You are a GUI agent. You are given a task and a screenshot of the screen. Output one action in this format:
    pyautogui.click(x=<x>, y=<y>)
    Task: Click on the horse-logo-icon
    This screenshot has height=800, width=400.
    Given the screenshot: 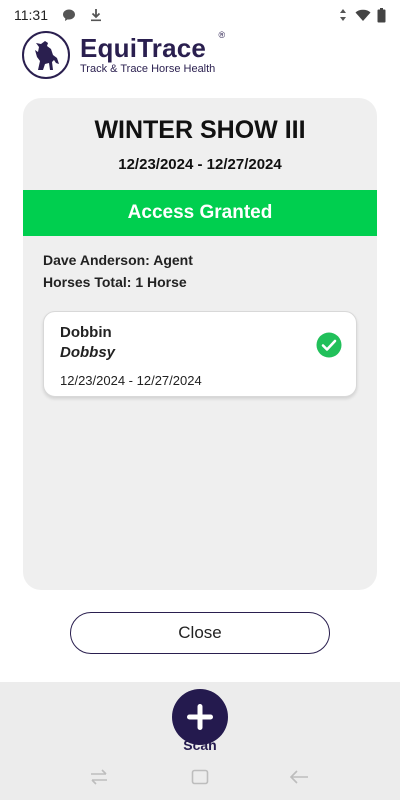 What is the action you would take?
    pyautogui.click(x=46, y=55)
    